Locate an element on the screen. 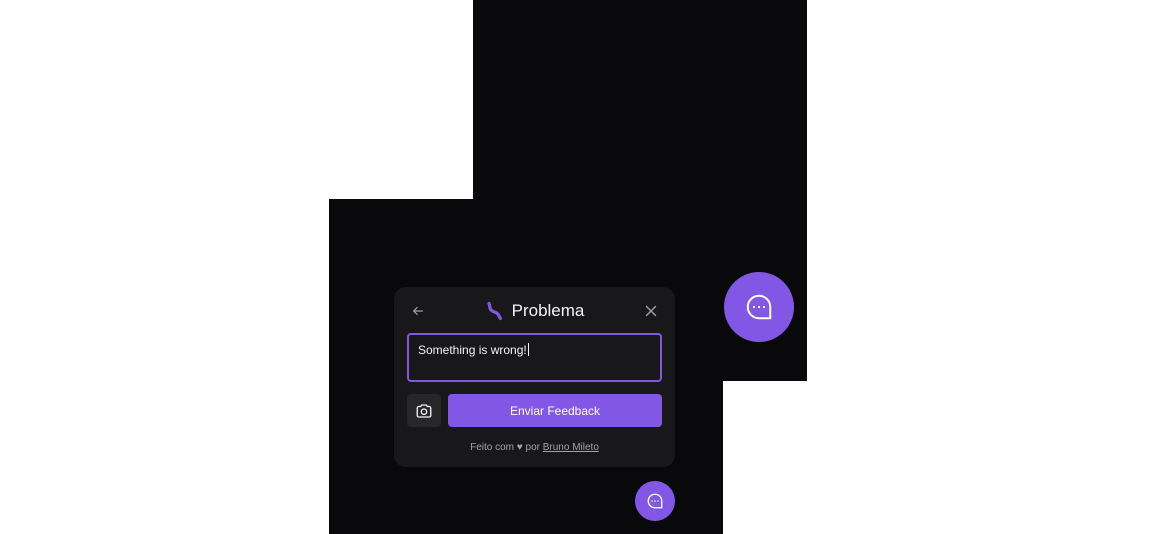 This screenshot has width=1152, height=534. close-button is located at coordinates (651, 311).